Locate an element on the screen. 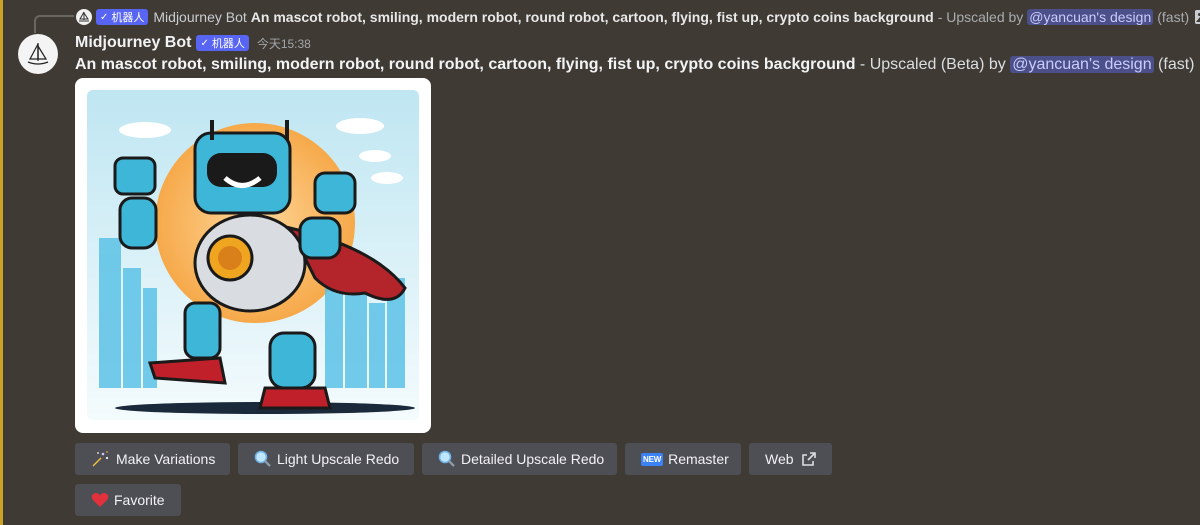 The width and height of the screenshot is (1200, 525). heart-icon is located at coordinates (100, 500).